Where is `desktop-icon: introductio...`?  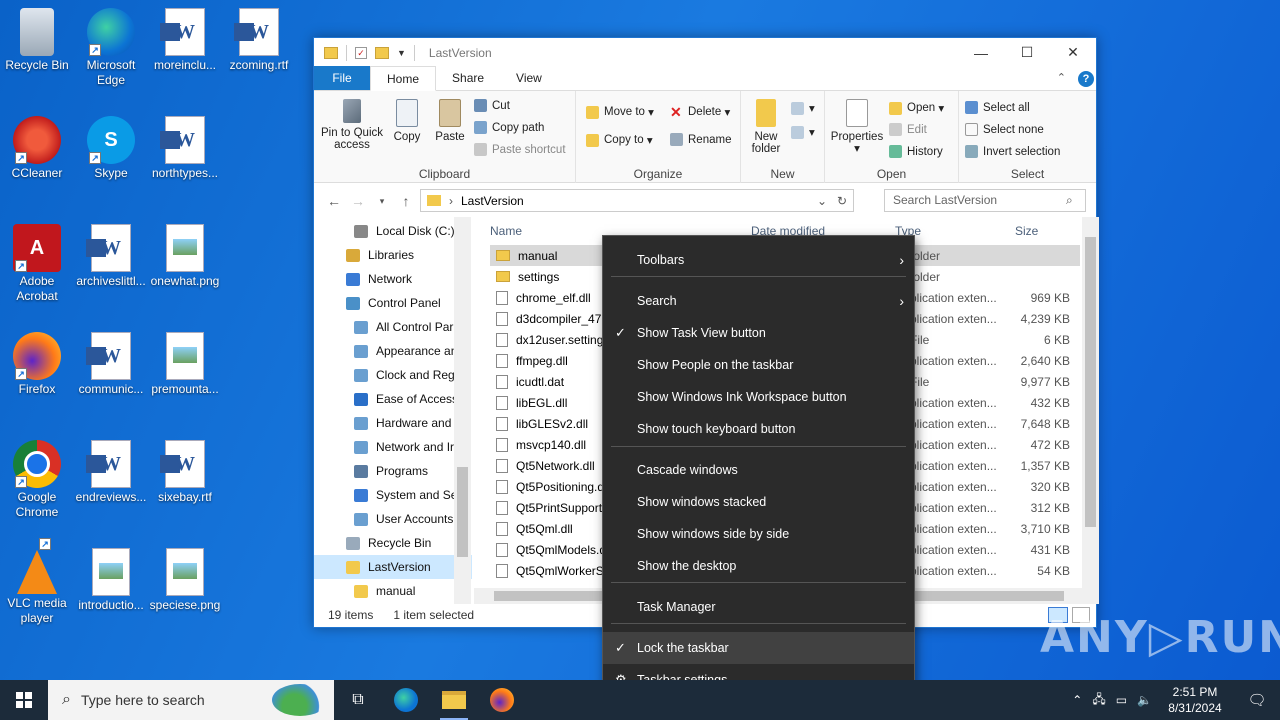
desktop-icon: introductio... is located at coordinates (111, 578).